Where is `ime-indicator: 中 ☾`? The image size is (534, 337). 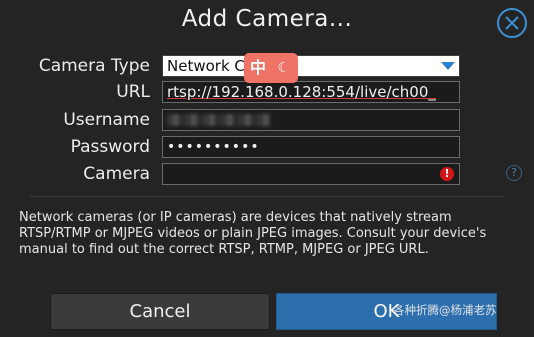 ime-indicator: 中 ☾ is located at coordinates (271, 68).